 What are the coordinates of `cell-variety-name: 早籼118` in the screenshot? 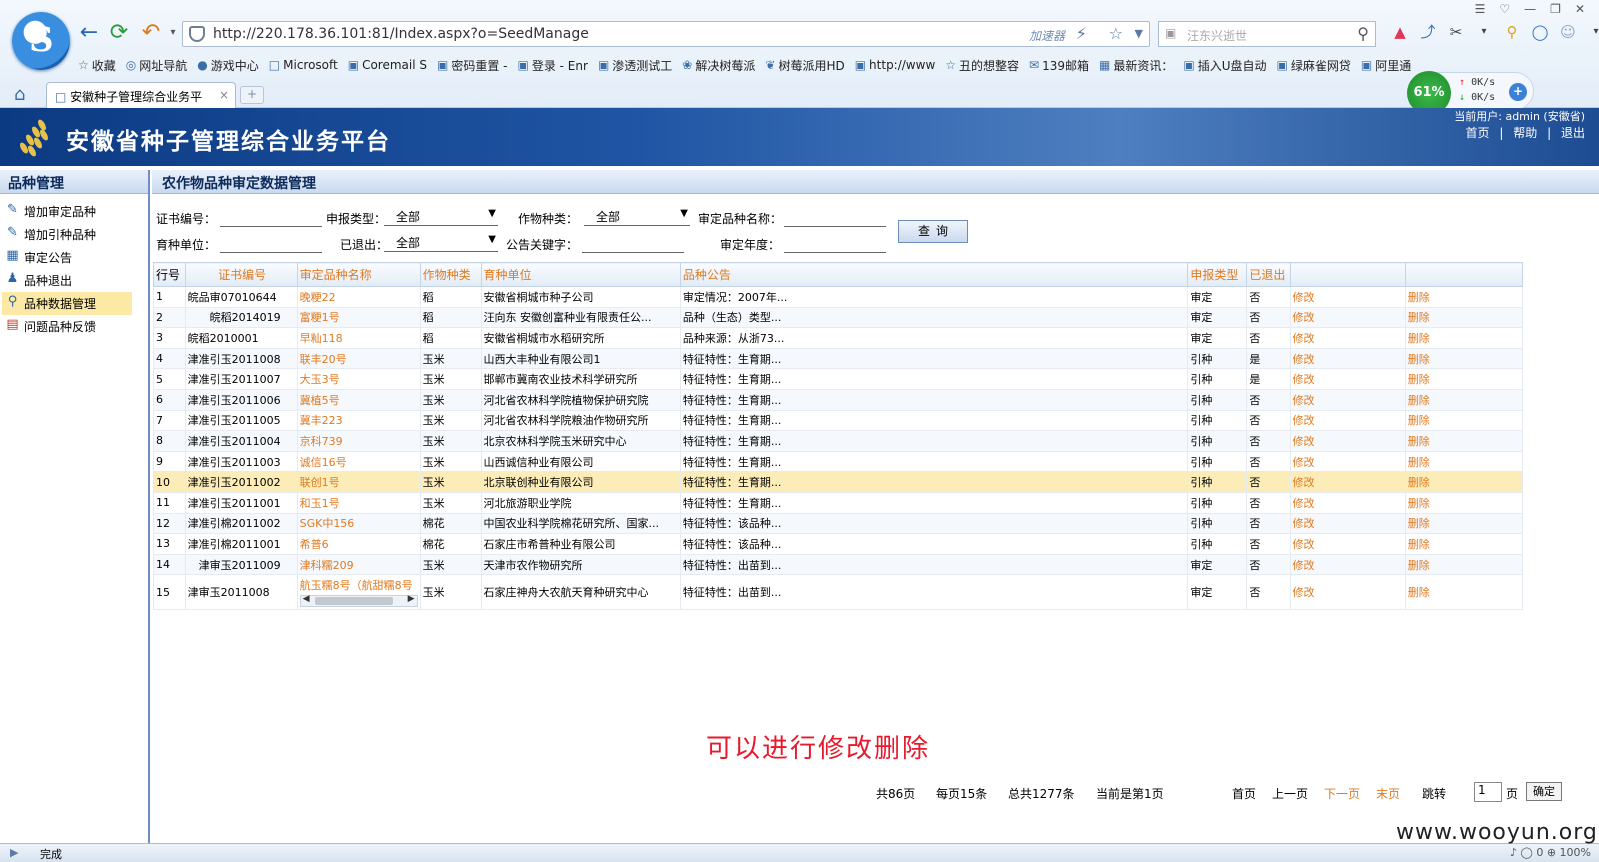 It's located at (358, 338).